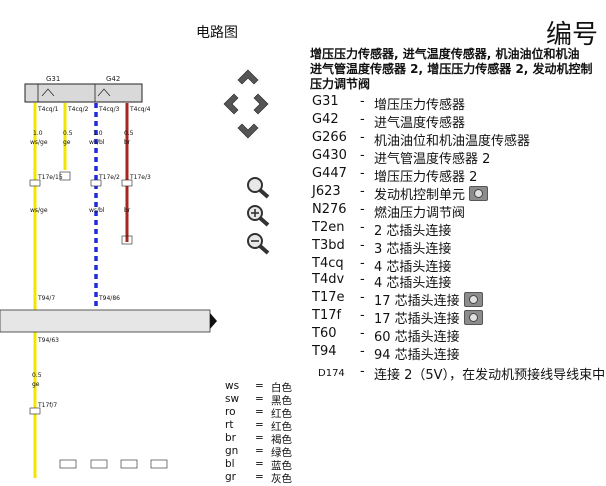 The width and height of the screenshot is (606, 486). Describe the element at coordinates (39, 210) in the screenshot. I see `wire-1-color2: ws/ge` at that location.